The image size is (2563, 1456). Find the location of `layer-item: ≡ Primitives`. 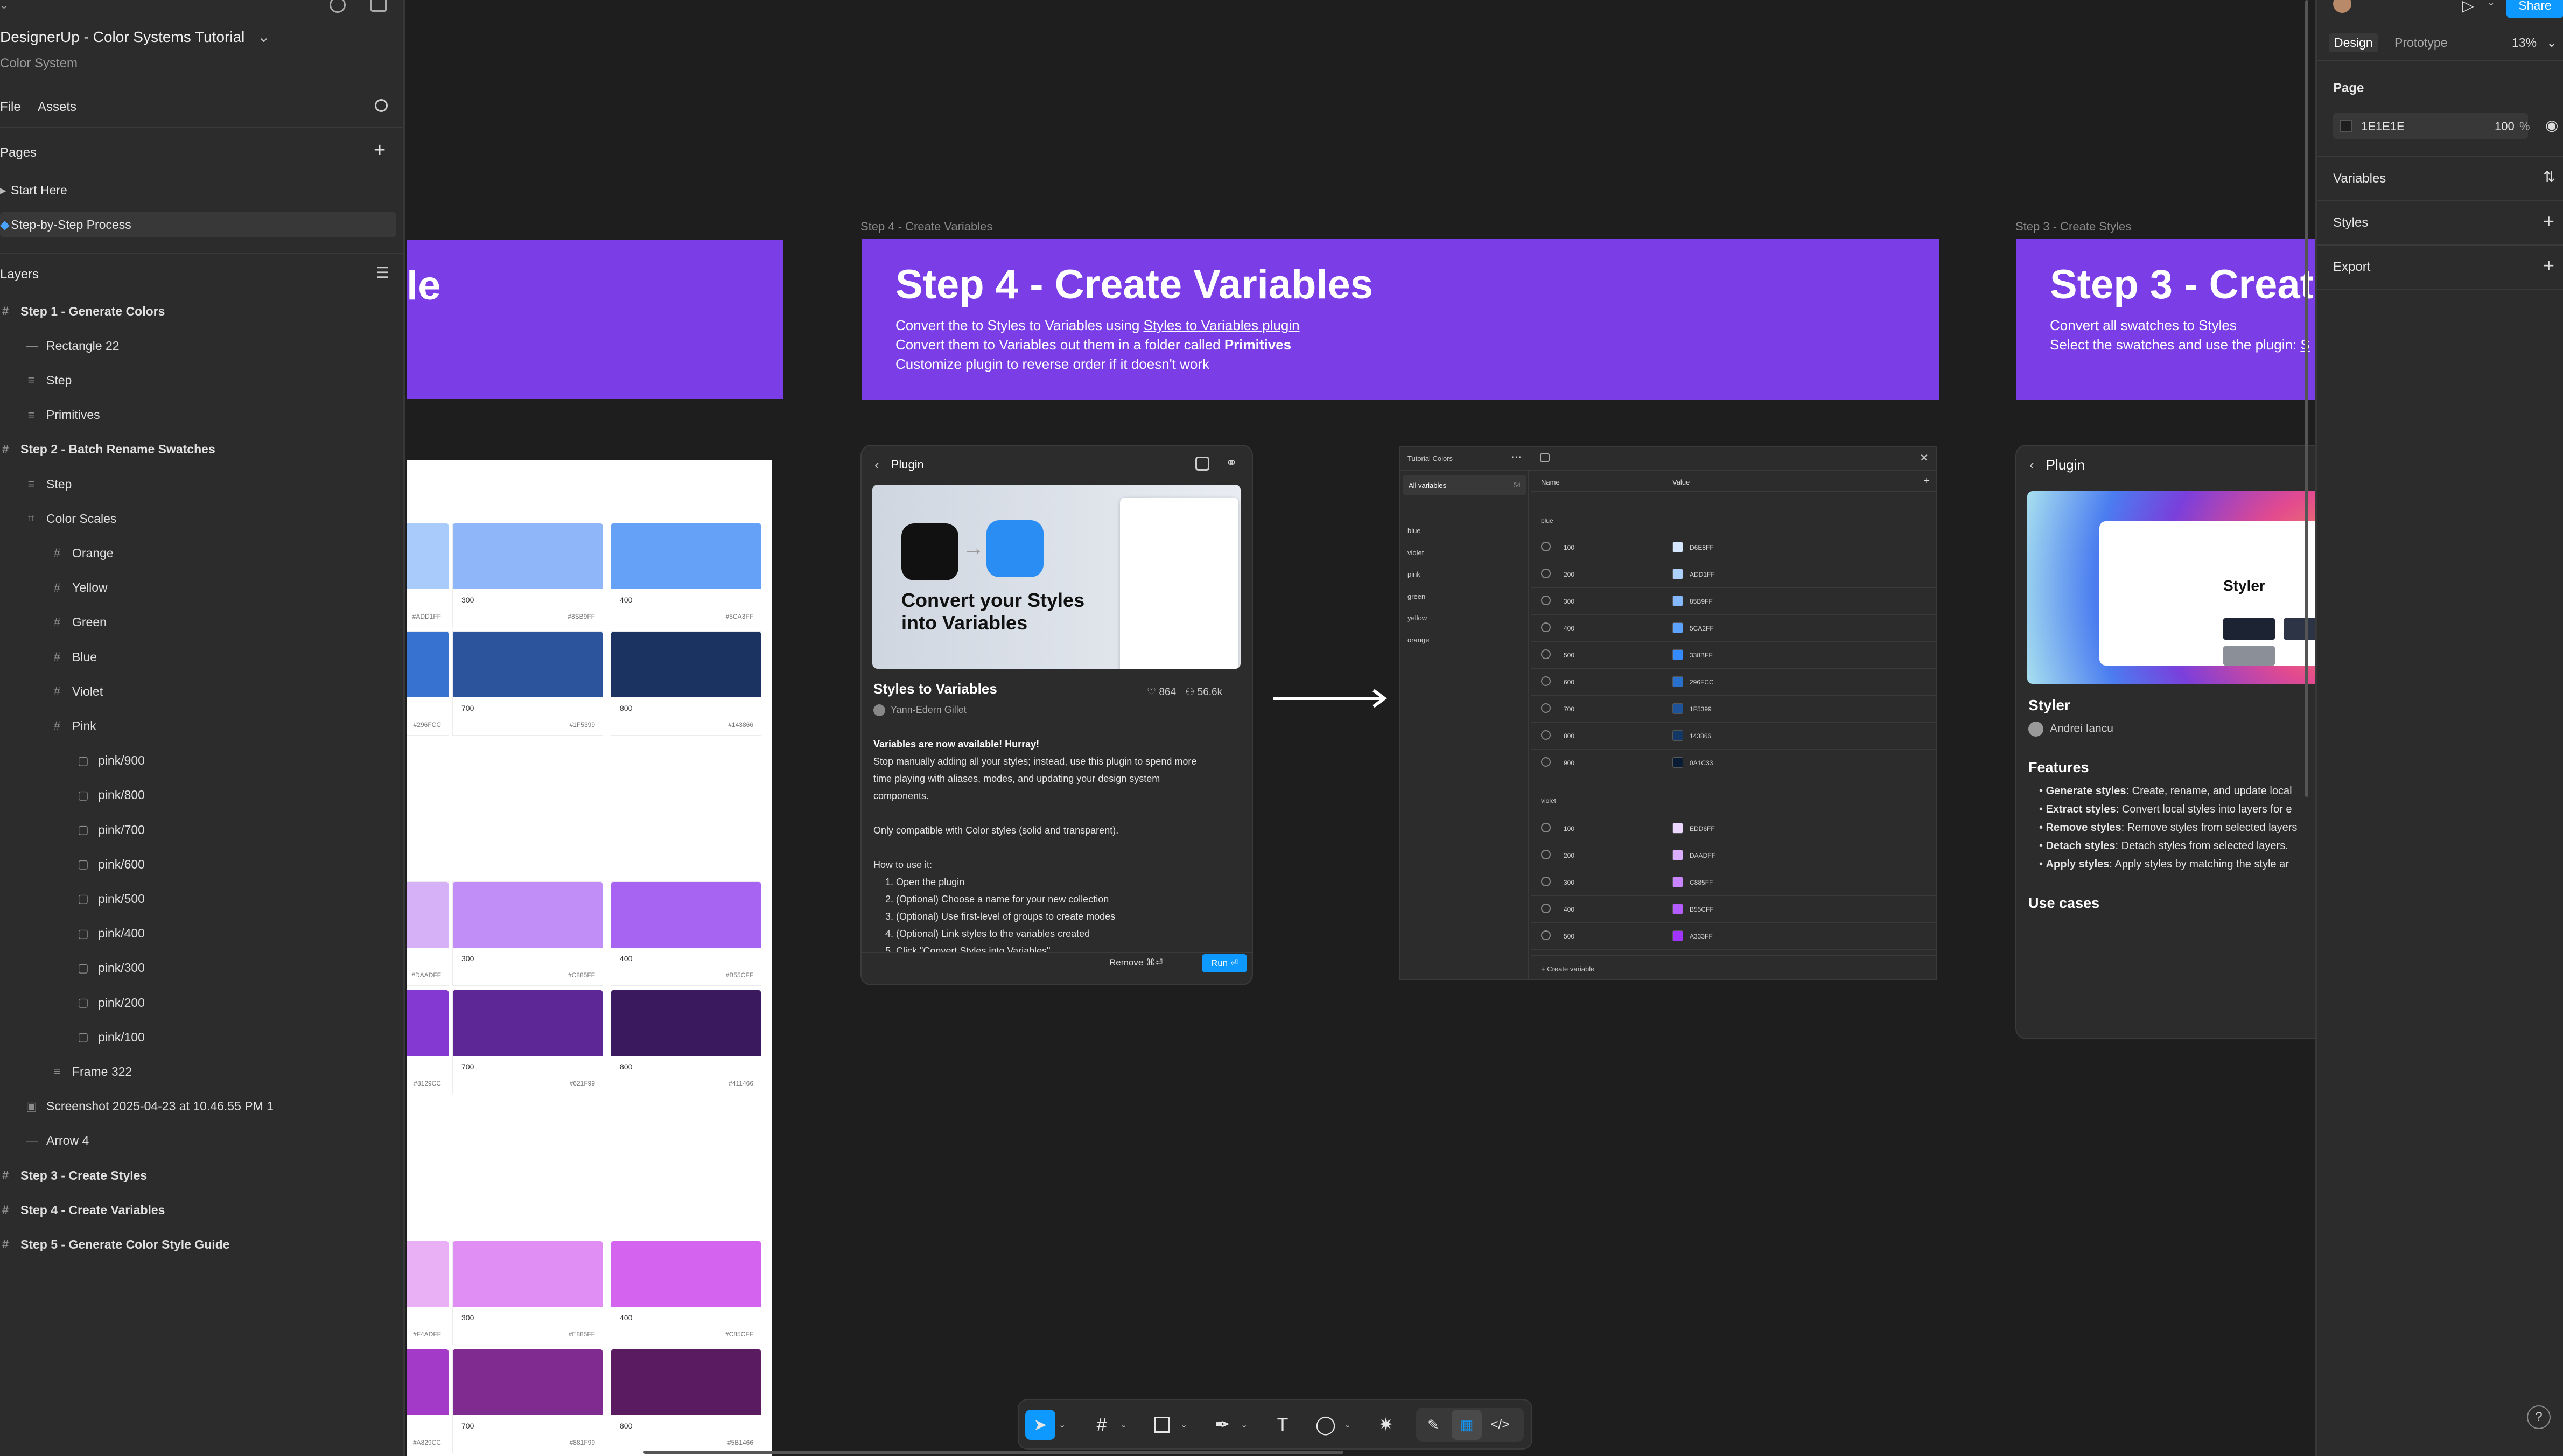

layer-item: ≡ Primitives is located at coordinates (201, 415).